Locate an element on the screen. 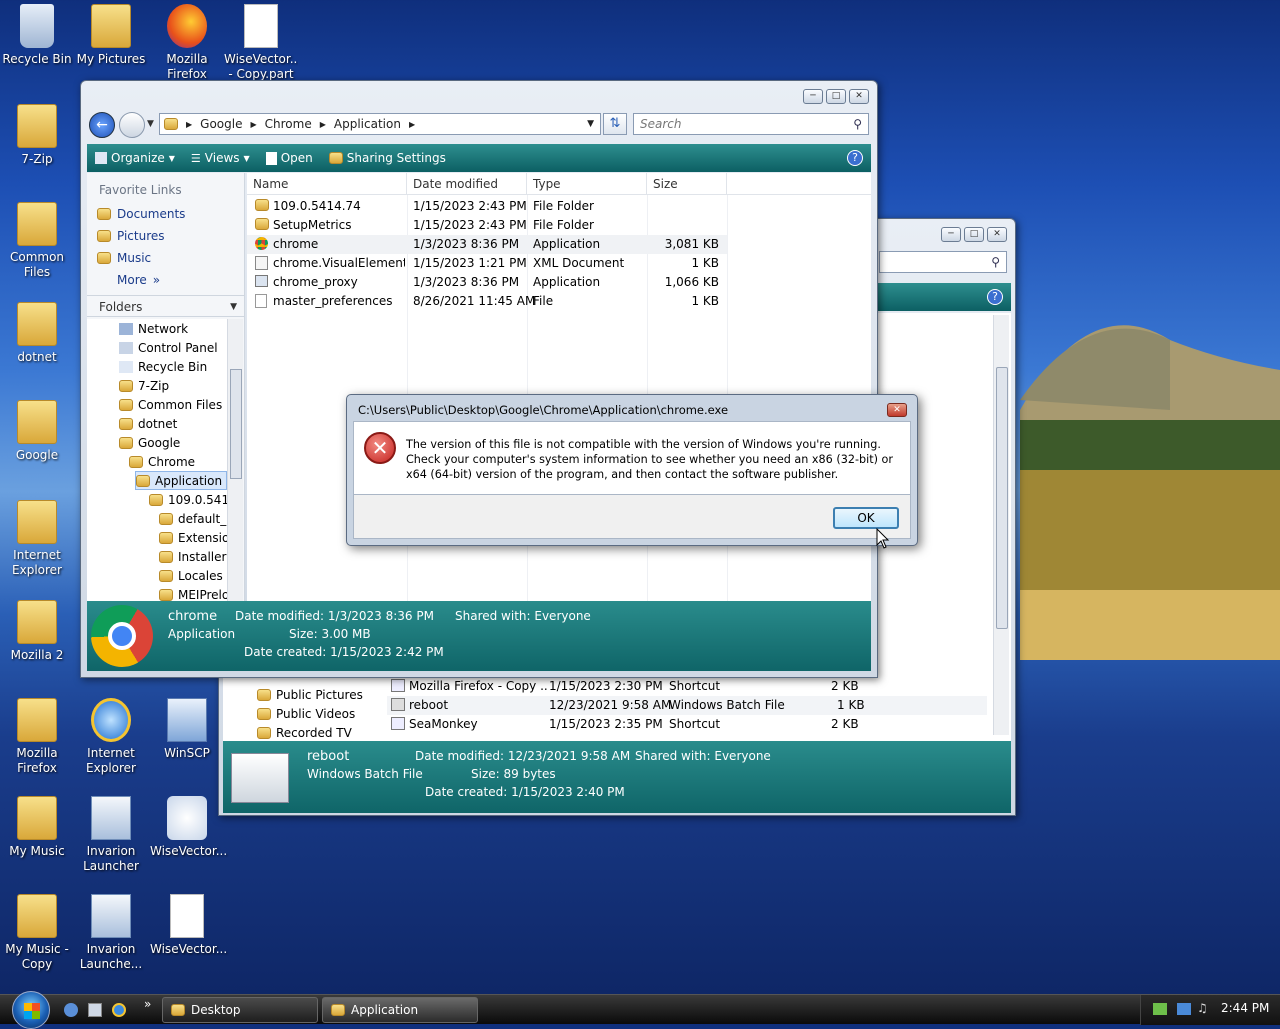 This screenshot has height=1029, width=1280. tree-item: Public Videos is located at coordinates (306, 713).